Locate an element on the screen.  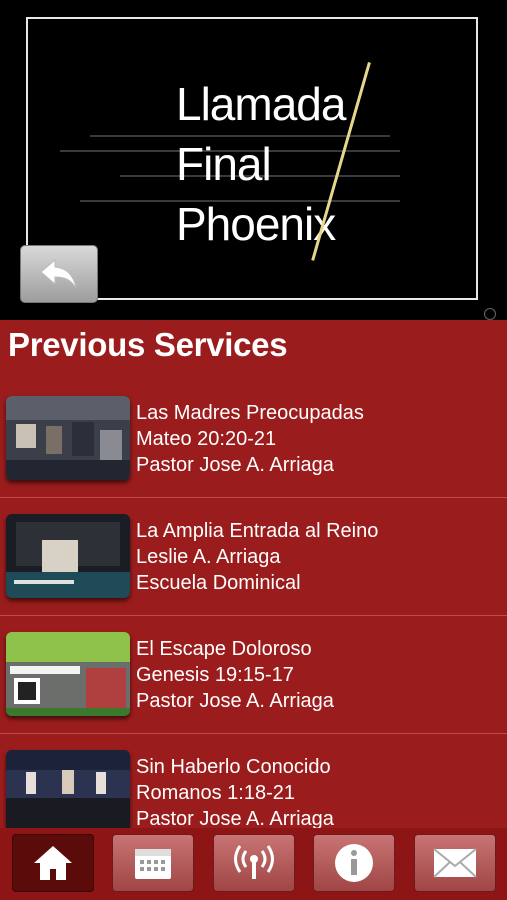
tab-contact is located at coordinates (455, 863).